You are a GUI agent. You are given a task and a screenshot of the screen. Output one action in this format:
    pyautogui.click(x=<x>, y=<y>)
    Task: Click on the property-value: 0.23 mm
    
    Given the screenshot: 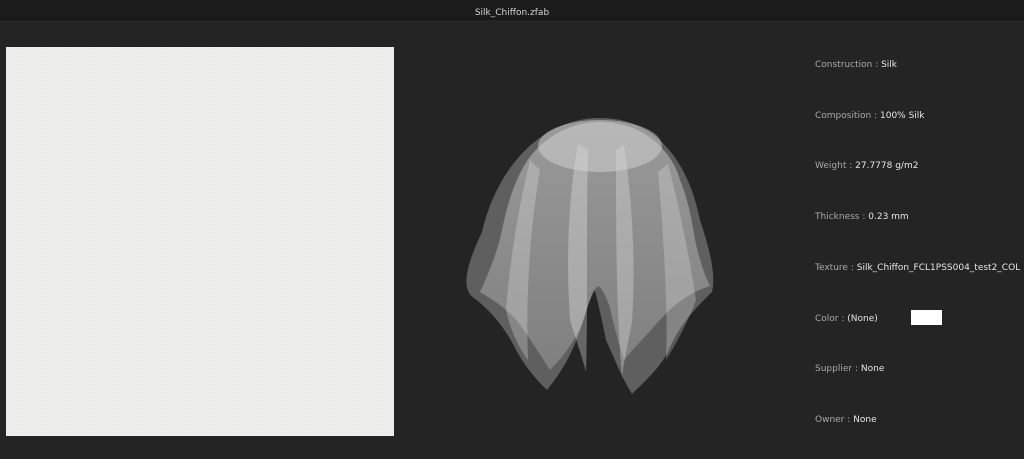 What is the action you would take?
    pyautogui.click(x=888, y=217)
    